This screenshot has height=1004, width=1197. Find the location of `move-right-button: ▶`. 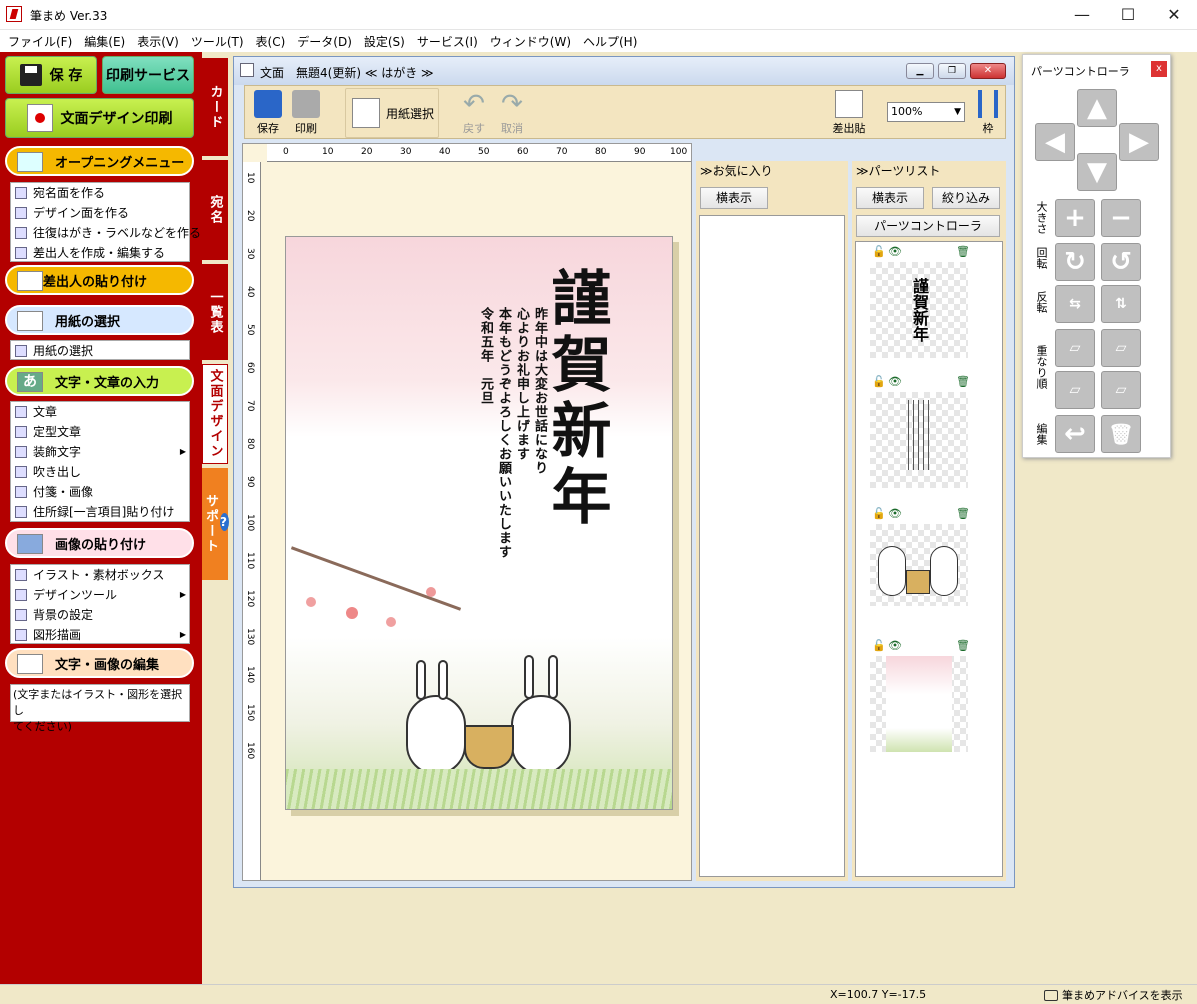

move-right-button: ▶ is located at coordinates (1139, 142).